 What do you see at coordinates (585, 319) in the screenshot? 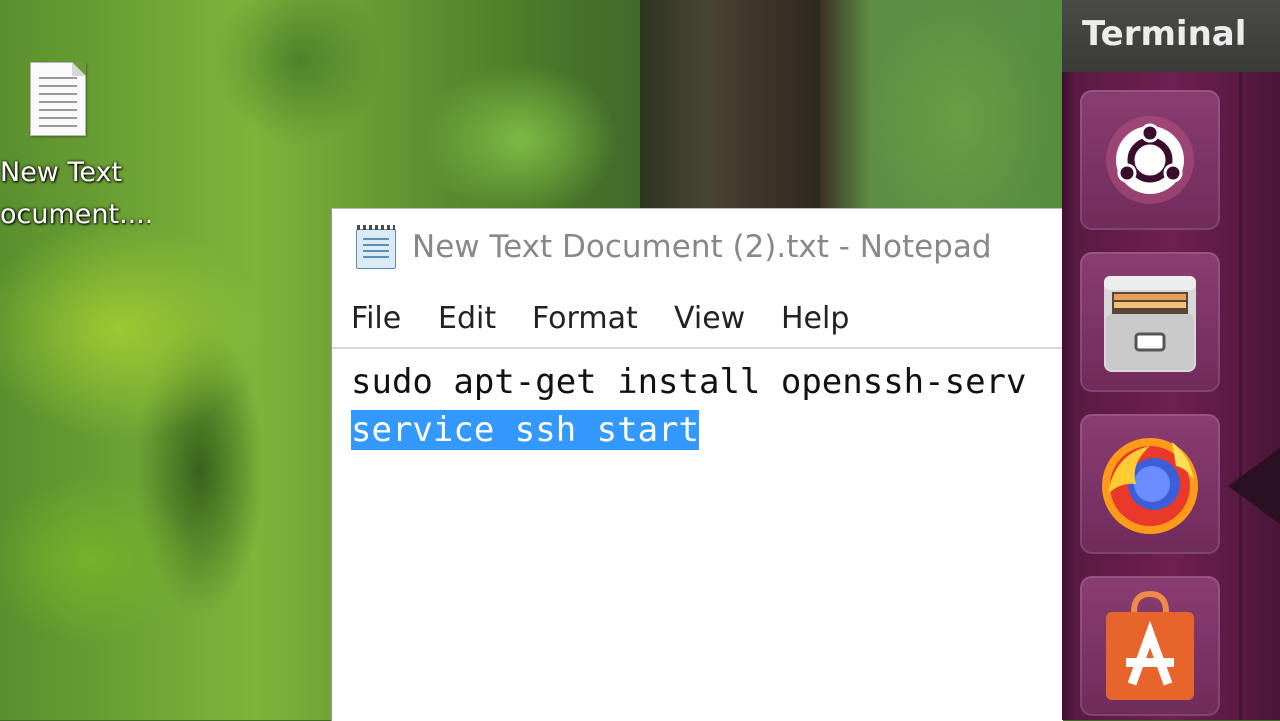
I see `menu-format: Format` at bounding box center [585, 319].